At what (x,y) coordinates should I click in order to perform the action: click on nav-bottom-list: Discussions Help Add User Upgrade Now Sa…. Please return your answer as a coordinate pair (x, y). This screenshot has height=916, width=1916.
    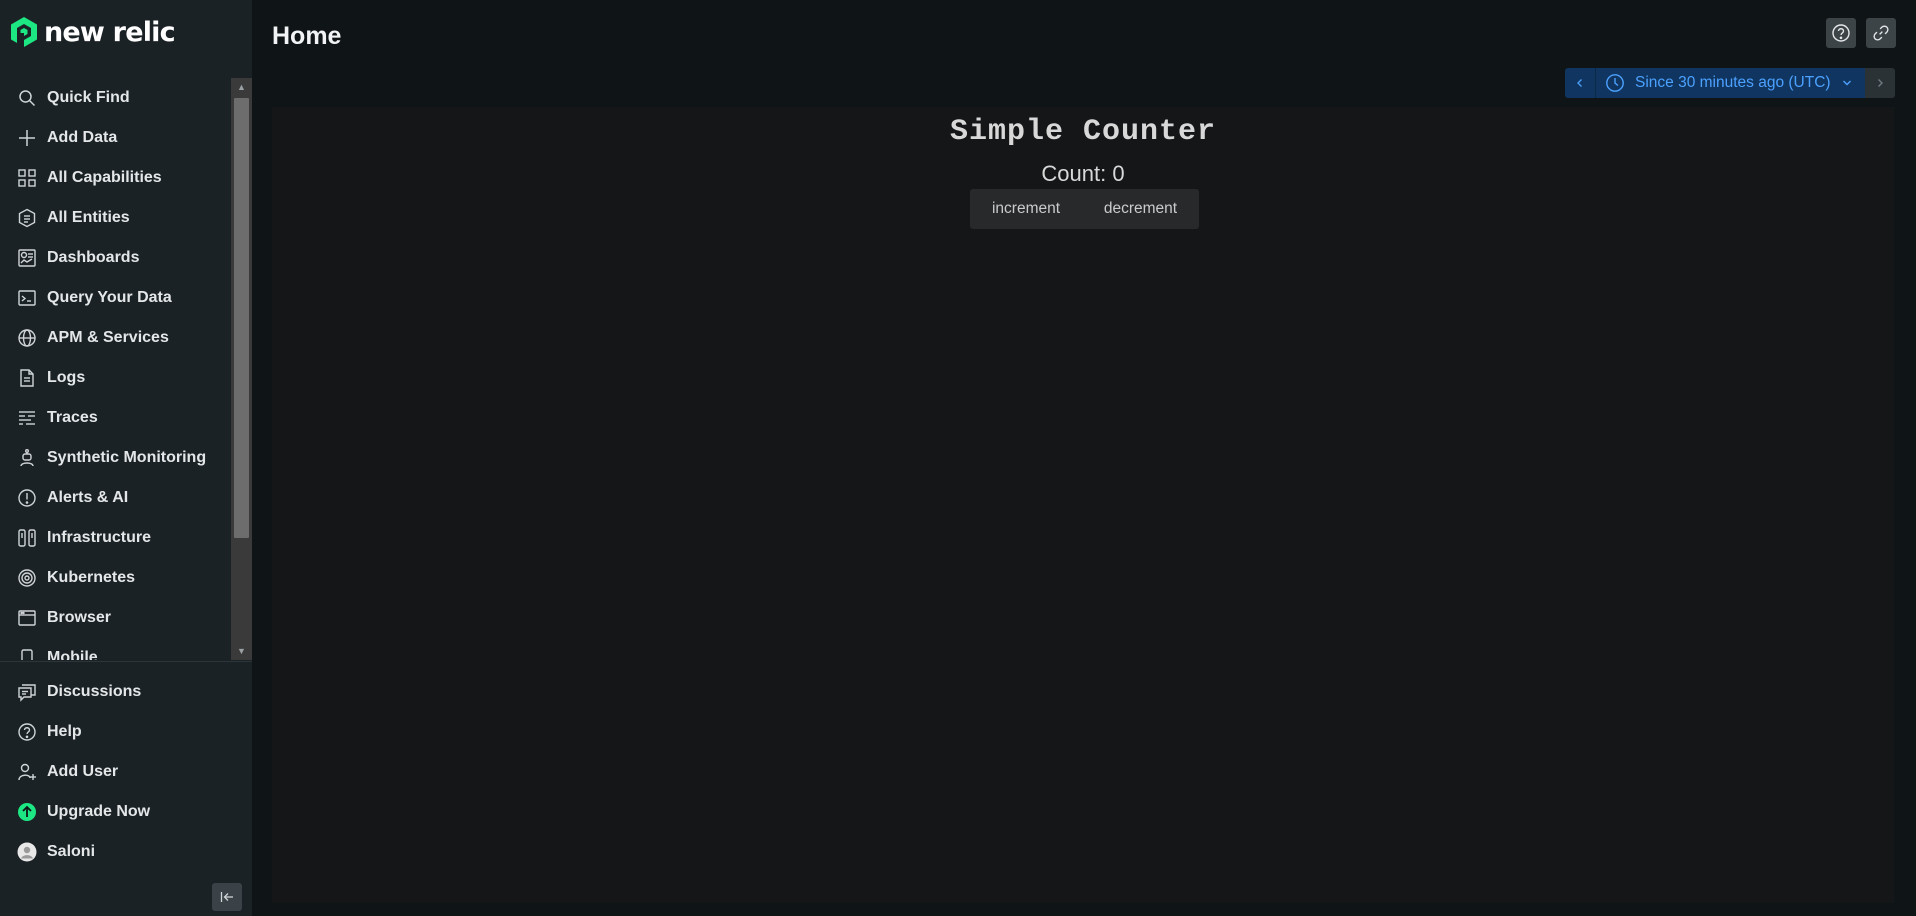
    Looking at the image, I should click on (126, 772).